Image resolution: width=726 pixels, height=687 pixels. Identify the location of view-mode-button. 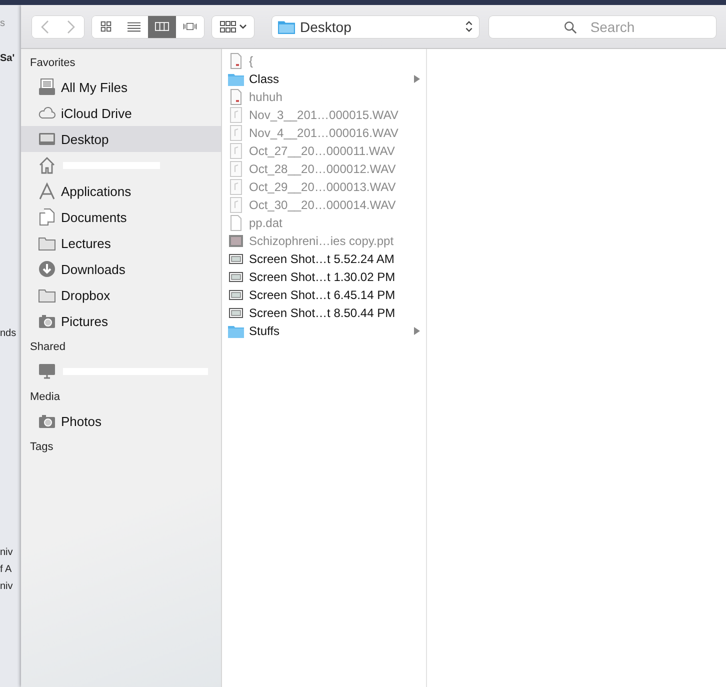
(162, 27).